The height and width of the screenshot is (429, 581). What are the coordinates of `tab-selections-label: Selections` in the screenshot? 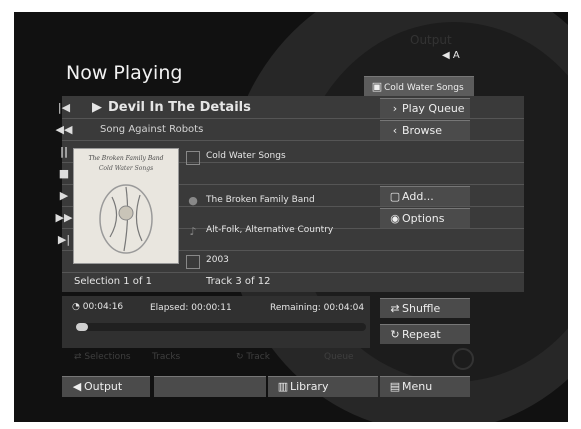 It's located at (107, 357).